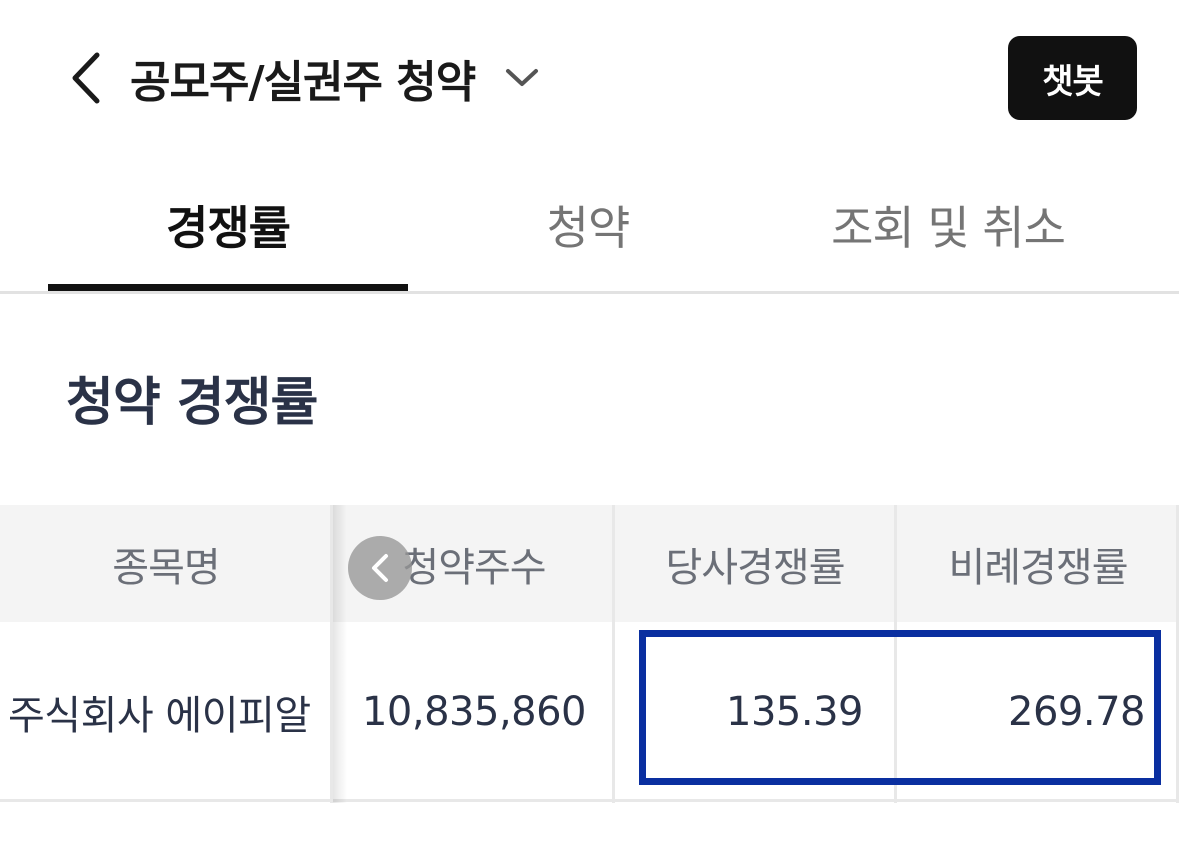 The height and width of the screenshot is (867, 1179). What do you see at coordinates (1076, 712) in the screenshot?
I see `proportional-rate-cell: 269.78` at bounding box center [1076, 712].